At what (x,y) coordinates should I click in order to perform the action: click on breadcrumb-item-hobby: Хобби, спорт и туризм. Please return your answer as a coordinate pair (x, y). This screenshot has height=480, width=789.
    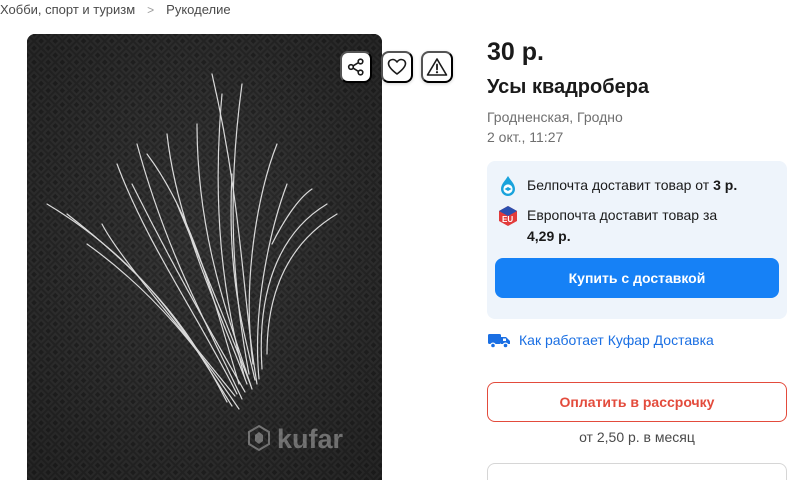
    Looking at the image, I should click on (67, 9).